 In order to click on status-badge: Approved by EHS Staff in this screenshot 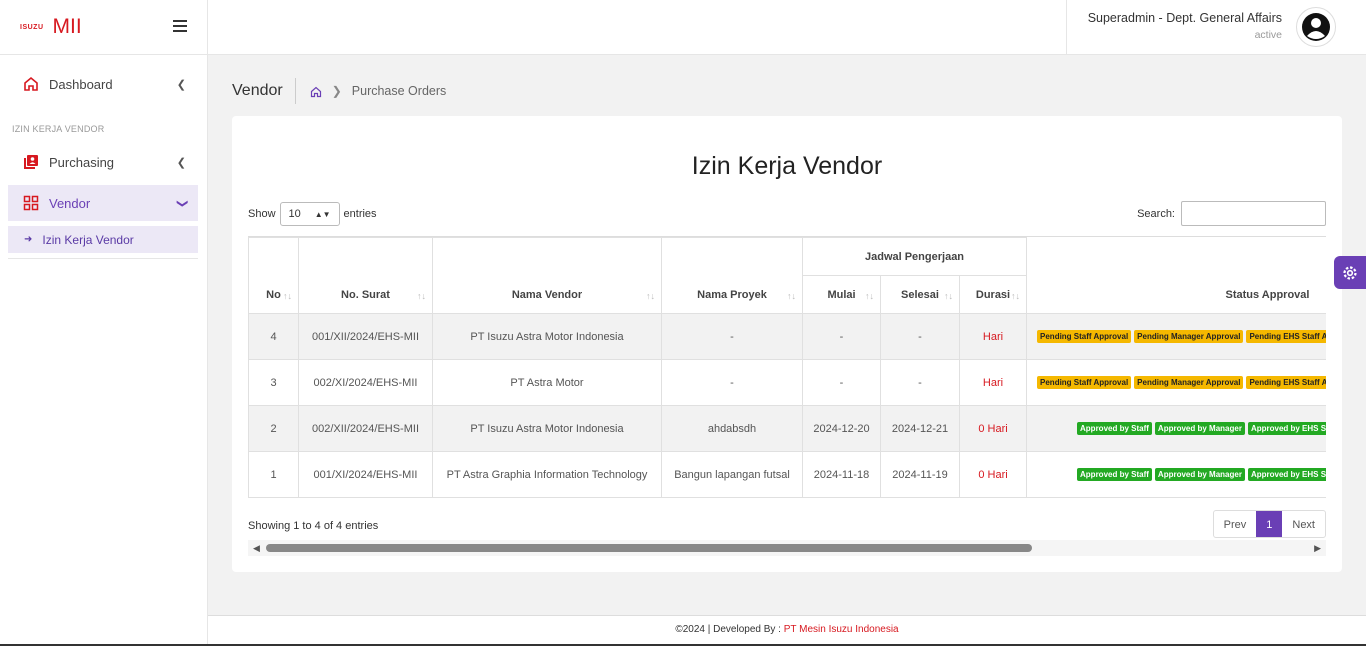, I will do `click(1286, 428)`.